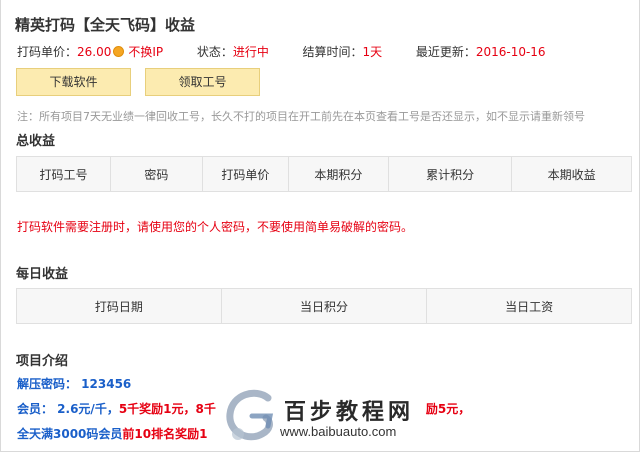 This screenshot has height=453, width=640. I want to click on download-software-button: 下载软件, so click(73, 82).